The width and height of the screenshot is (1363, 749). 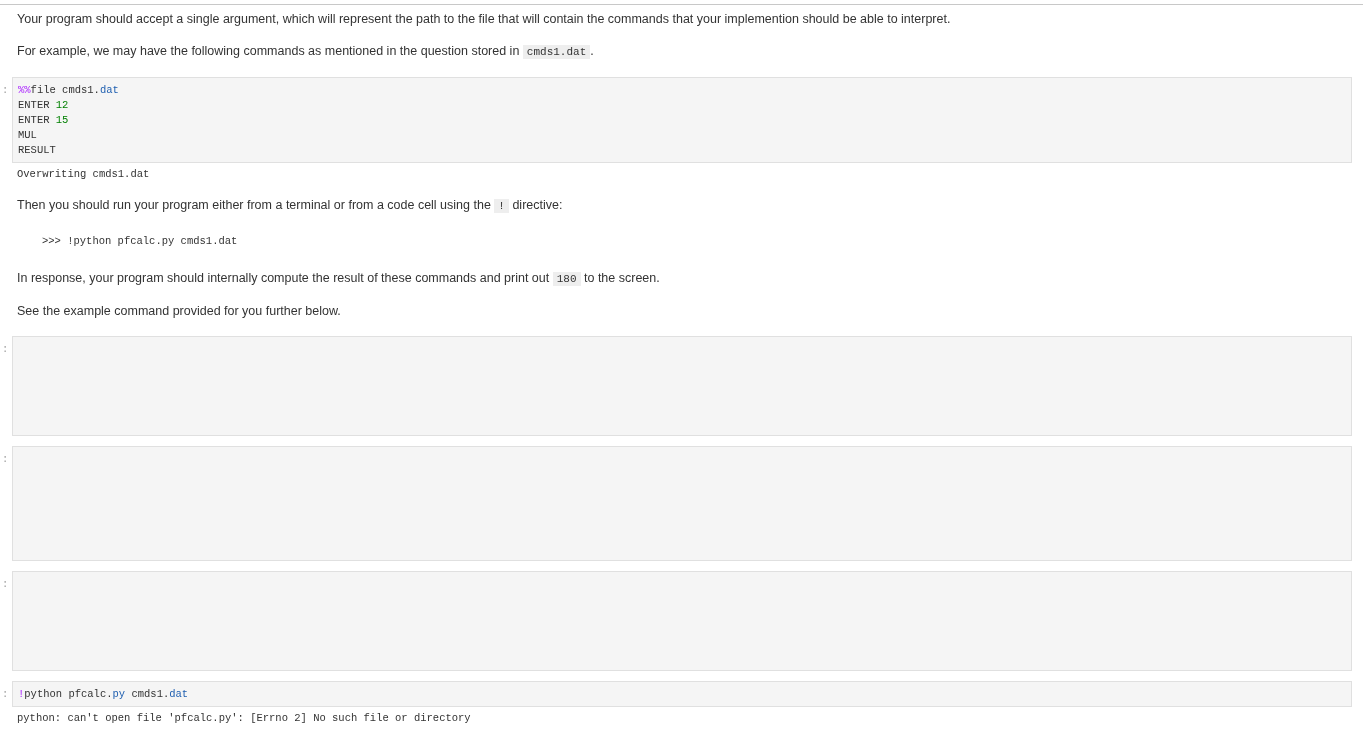 I want to click on code-line: MUL, so click(x=27, y=135).